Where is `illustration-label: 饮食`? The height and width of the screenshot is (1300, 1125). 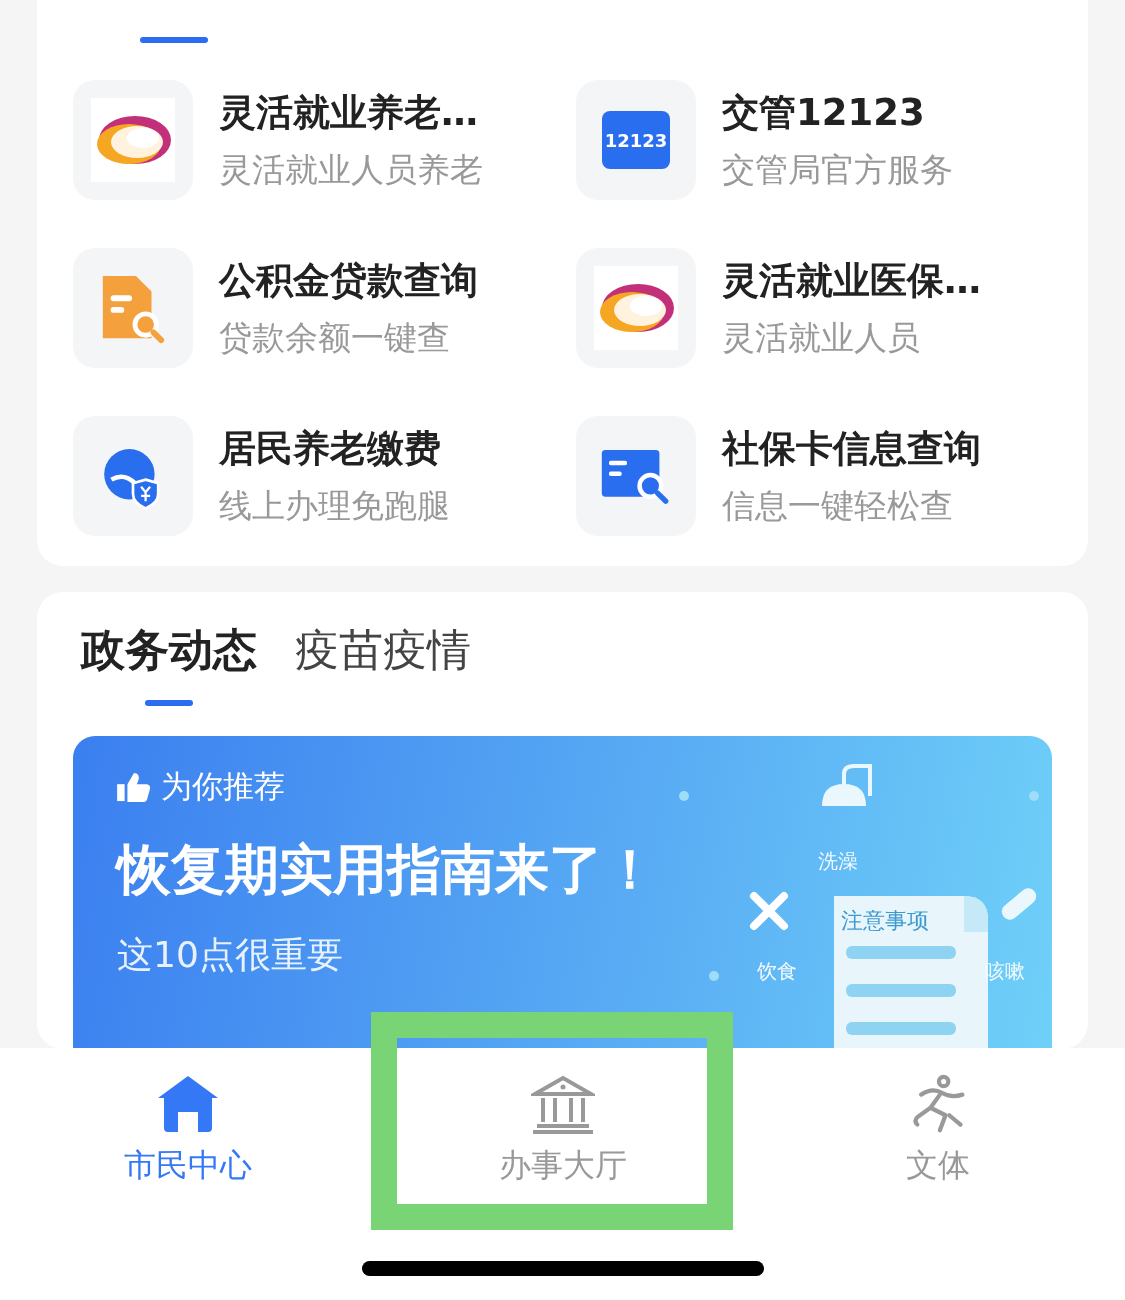 illustration-label: 饮食 is located at coordinates (777, 971).